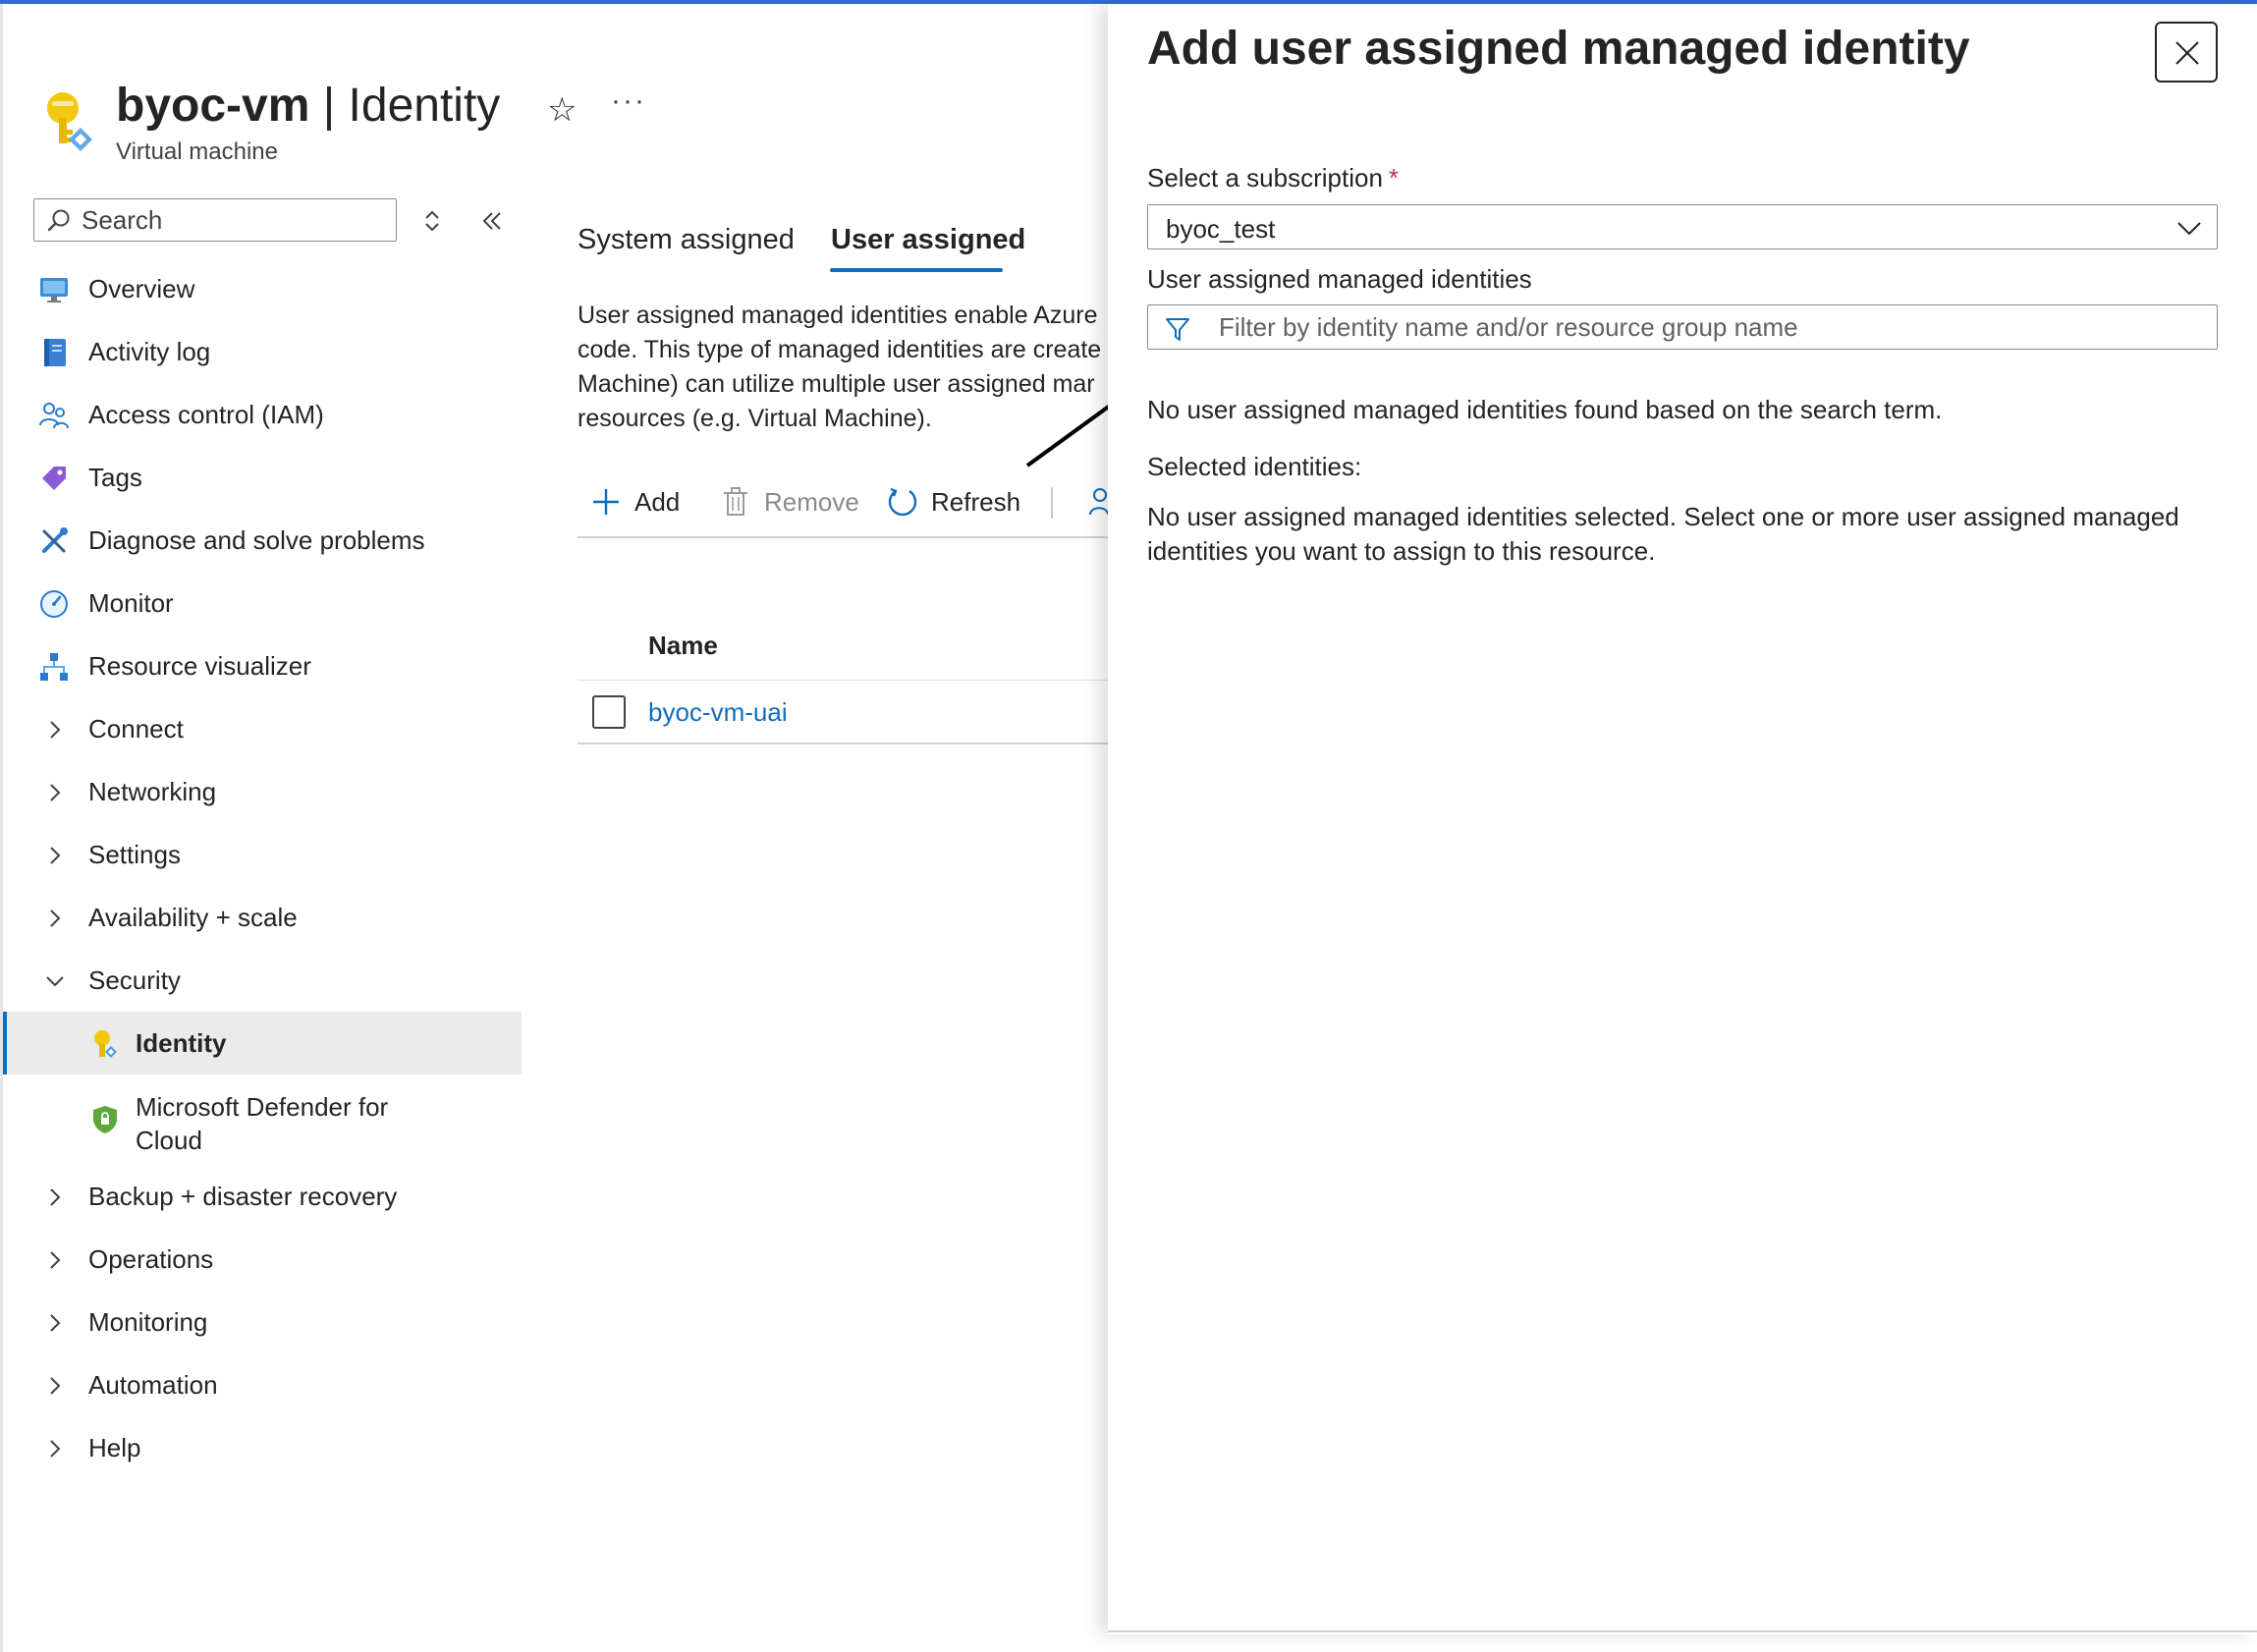 The width and height of the screenshot is (2257, 1652). What do you see at coordinates (54, 478) in the screenshot?
I see `tag-icon` at bounding box center [54, 478].